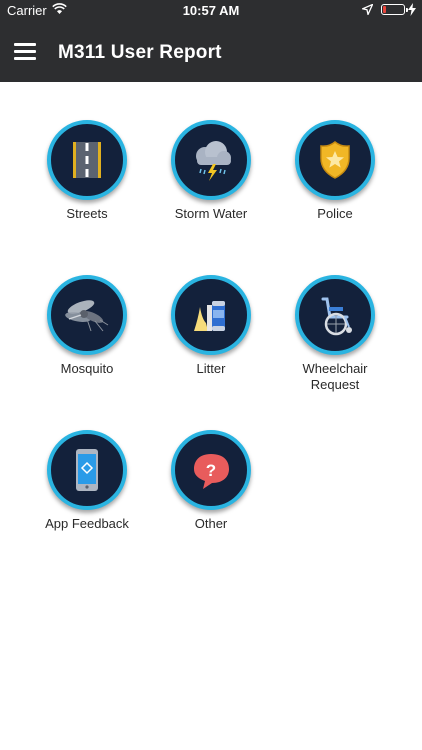 This screenshot has height=750, width=422. What do you see at coordinates (211, 368) in the screenshot?
I see `category-label: Litter` at bounding box center [211, 368].